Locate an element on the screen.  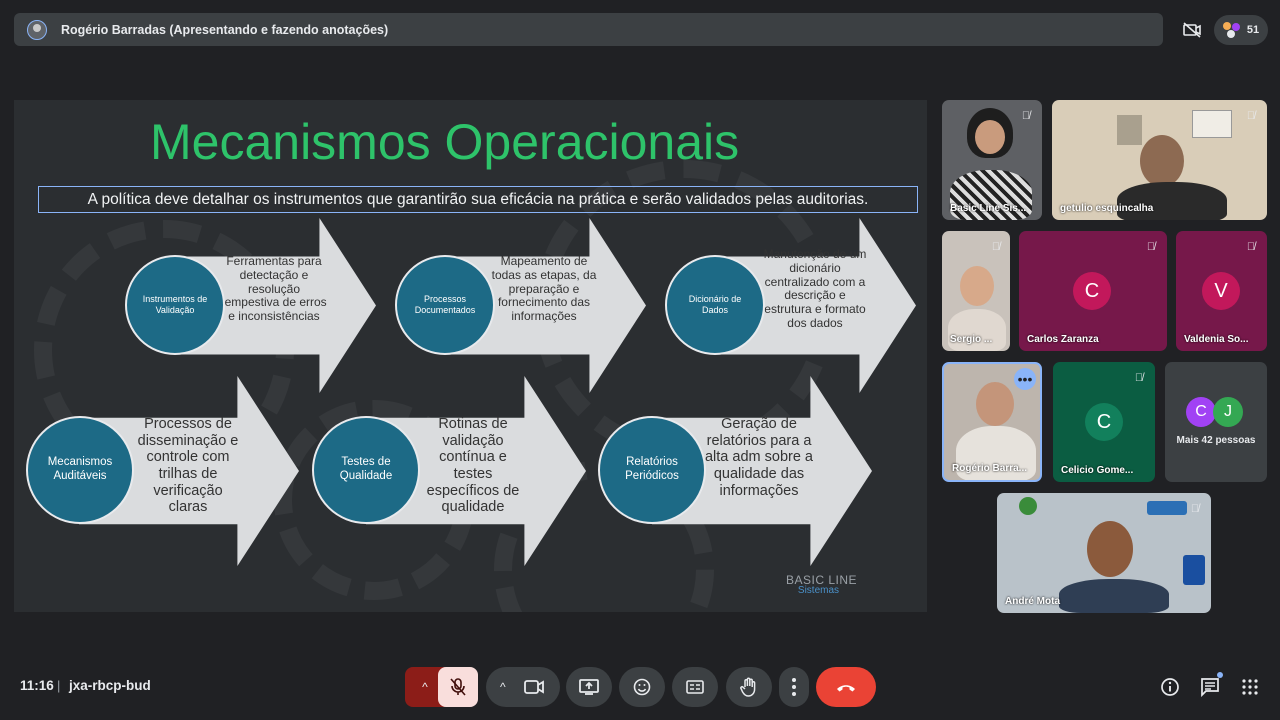
item-circle: Testes de Qualidade is located at coordinates (366, 470).